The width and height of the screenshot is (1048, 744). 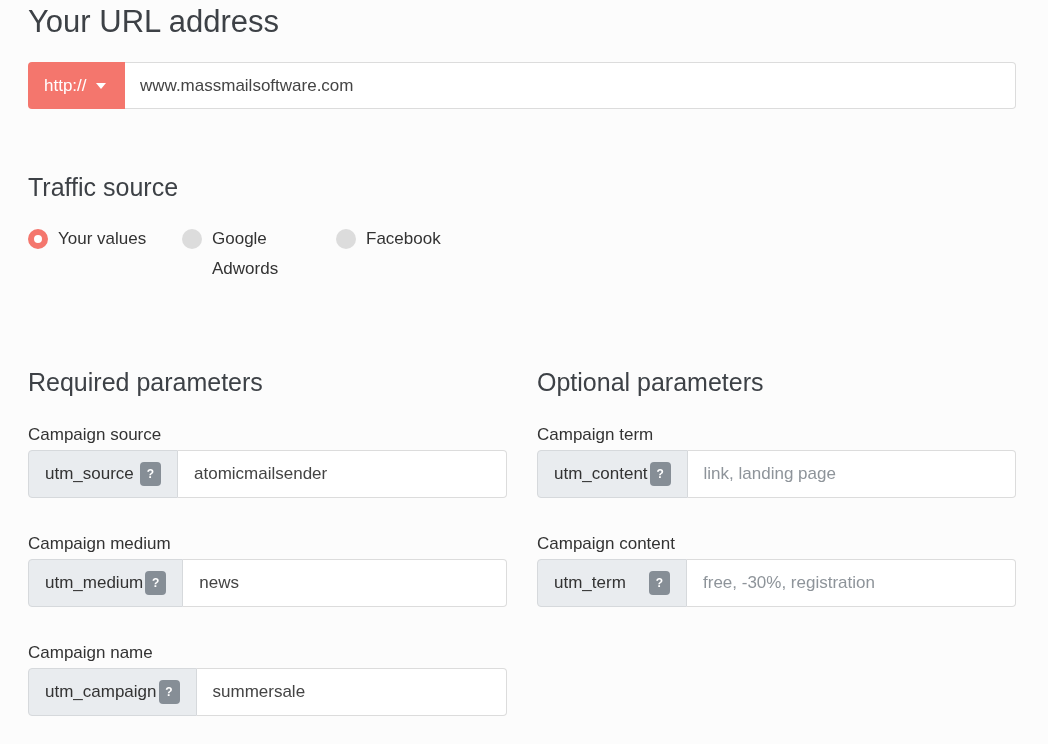 What do you see at coordinates (345, 583) in the screenshot?
I see `input-field: news` at bounding box center [345, 583].